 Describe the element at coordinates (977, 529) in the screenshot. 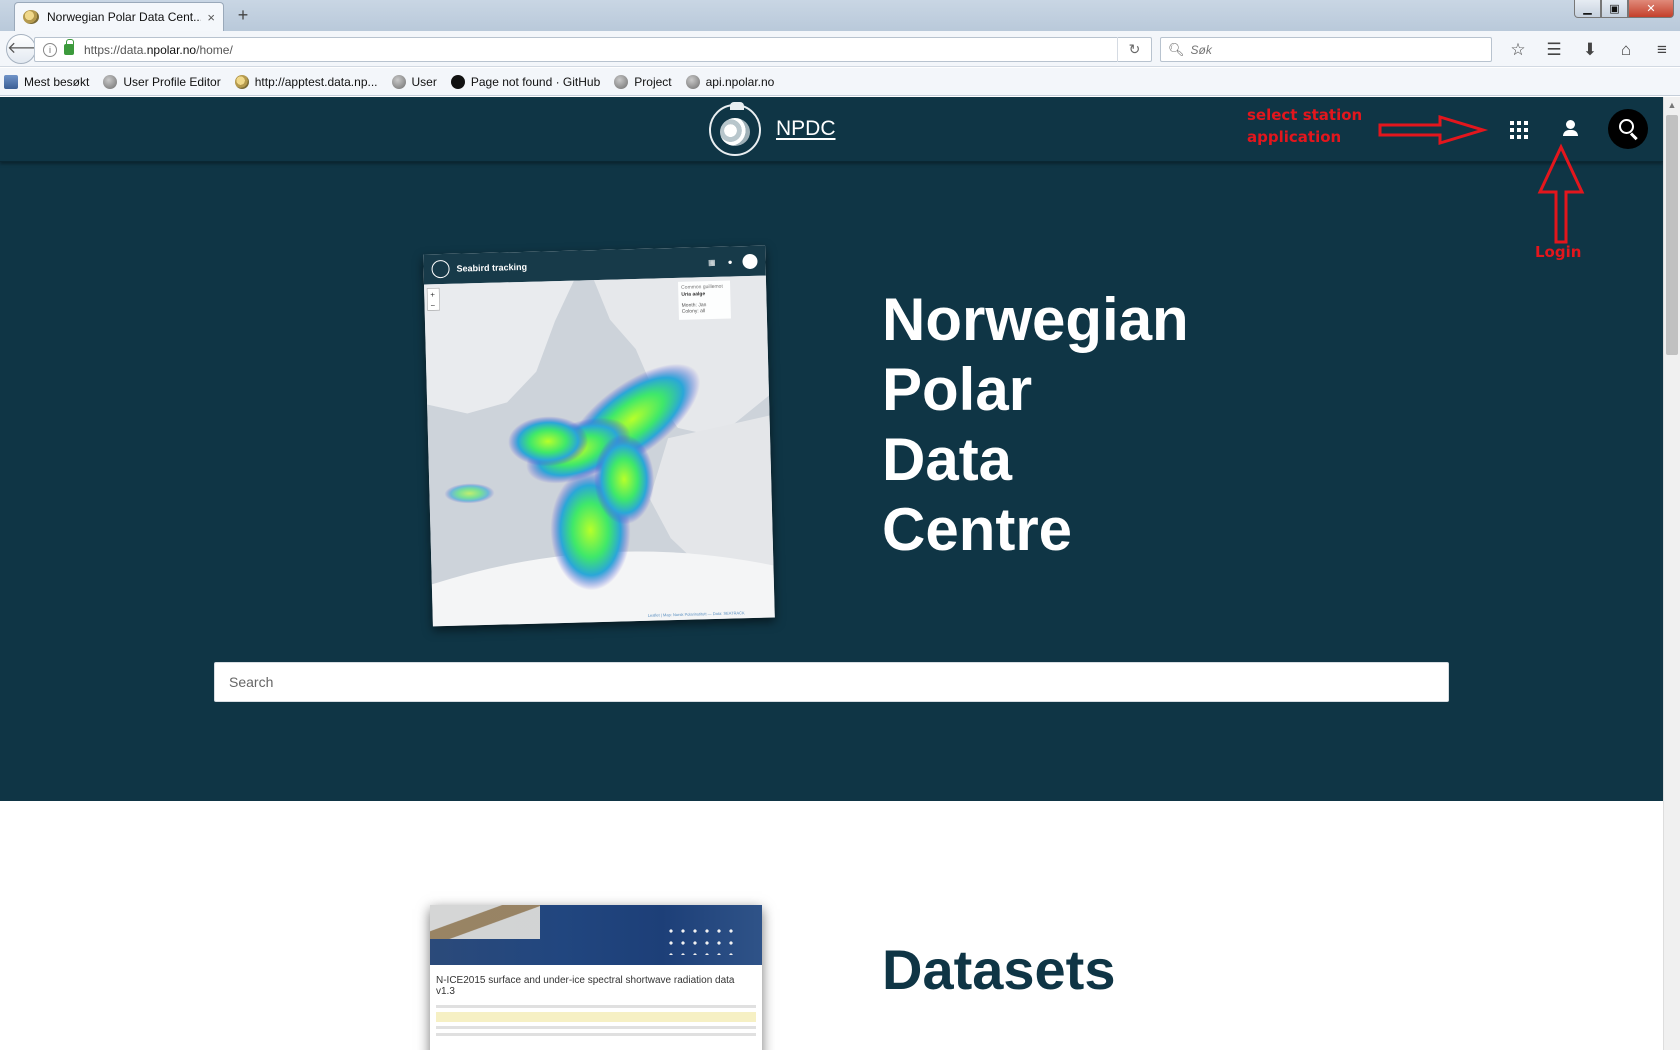

I see `hero-title-line: Centre` at that location.